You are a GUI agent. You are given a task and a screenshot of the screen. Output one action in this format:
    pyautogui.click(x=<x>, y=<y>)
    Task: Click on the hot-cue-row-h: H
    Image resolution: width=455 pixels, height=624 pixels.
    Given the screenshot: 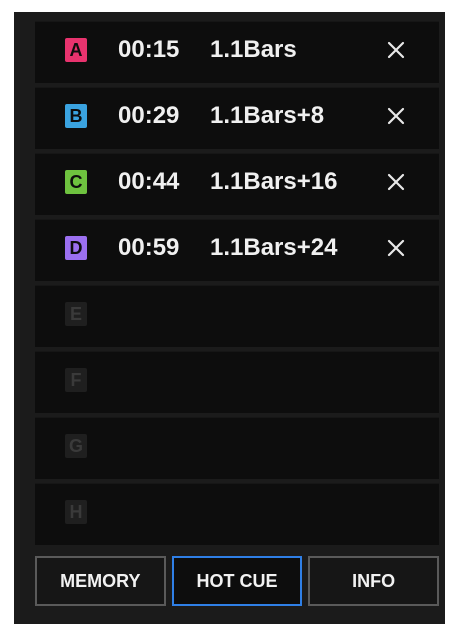 What is the action you would take?
    pyautogui.click(x=237, y=514)
    